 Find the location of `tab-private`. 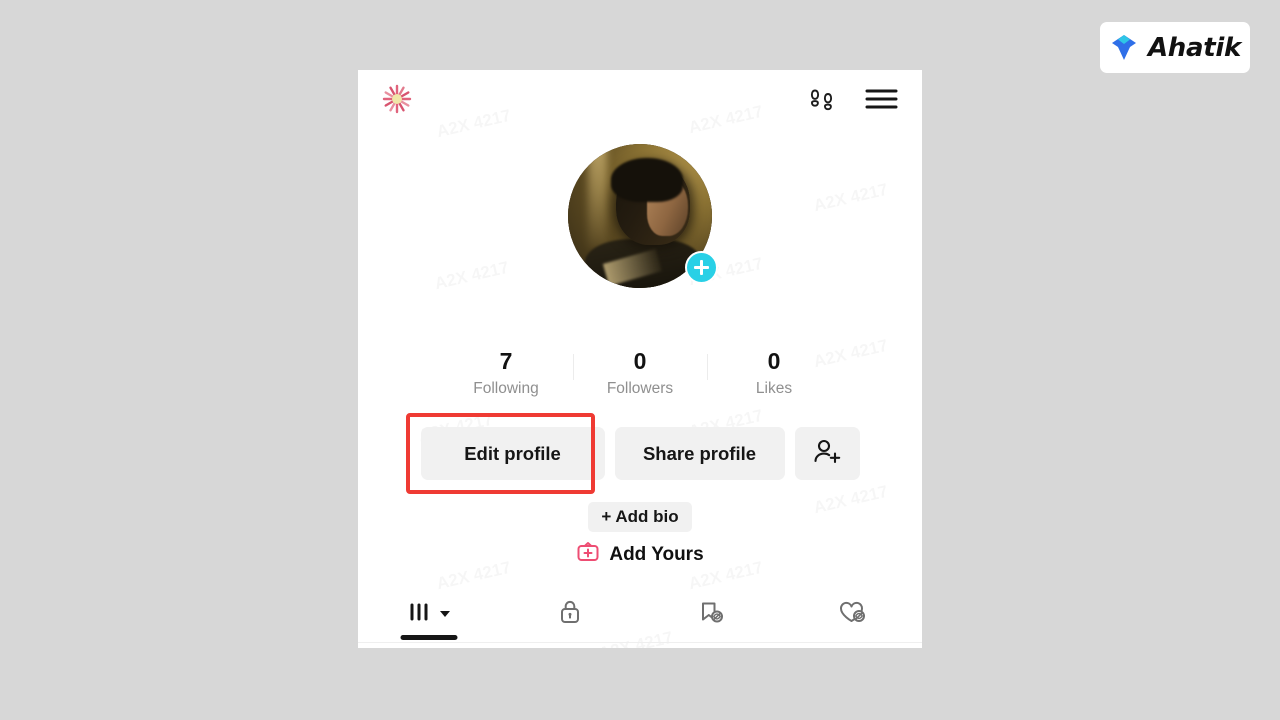

tab-private is located at coordinates (569, 614).